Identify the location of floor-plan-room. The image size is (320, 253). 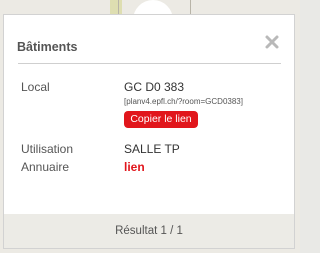
(116, 7).